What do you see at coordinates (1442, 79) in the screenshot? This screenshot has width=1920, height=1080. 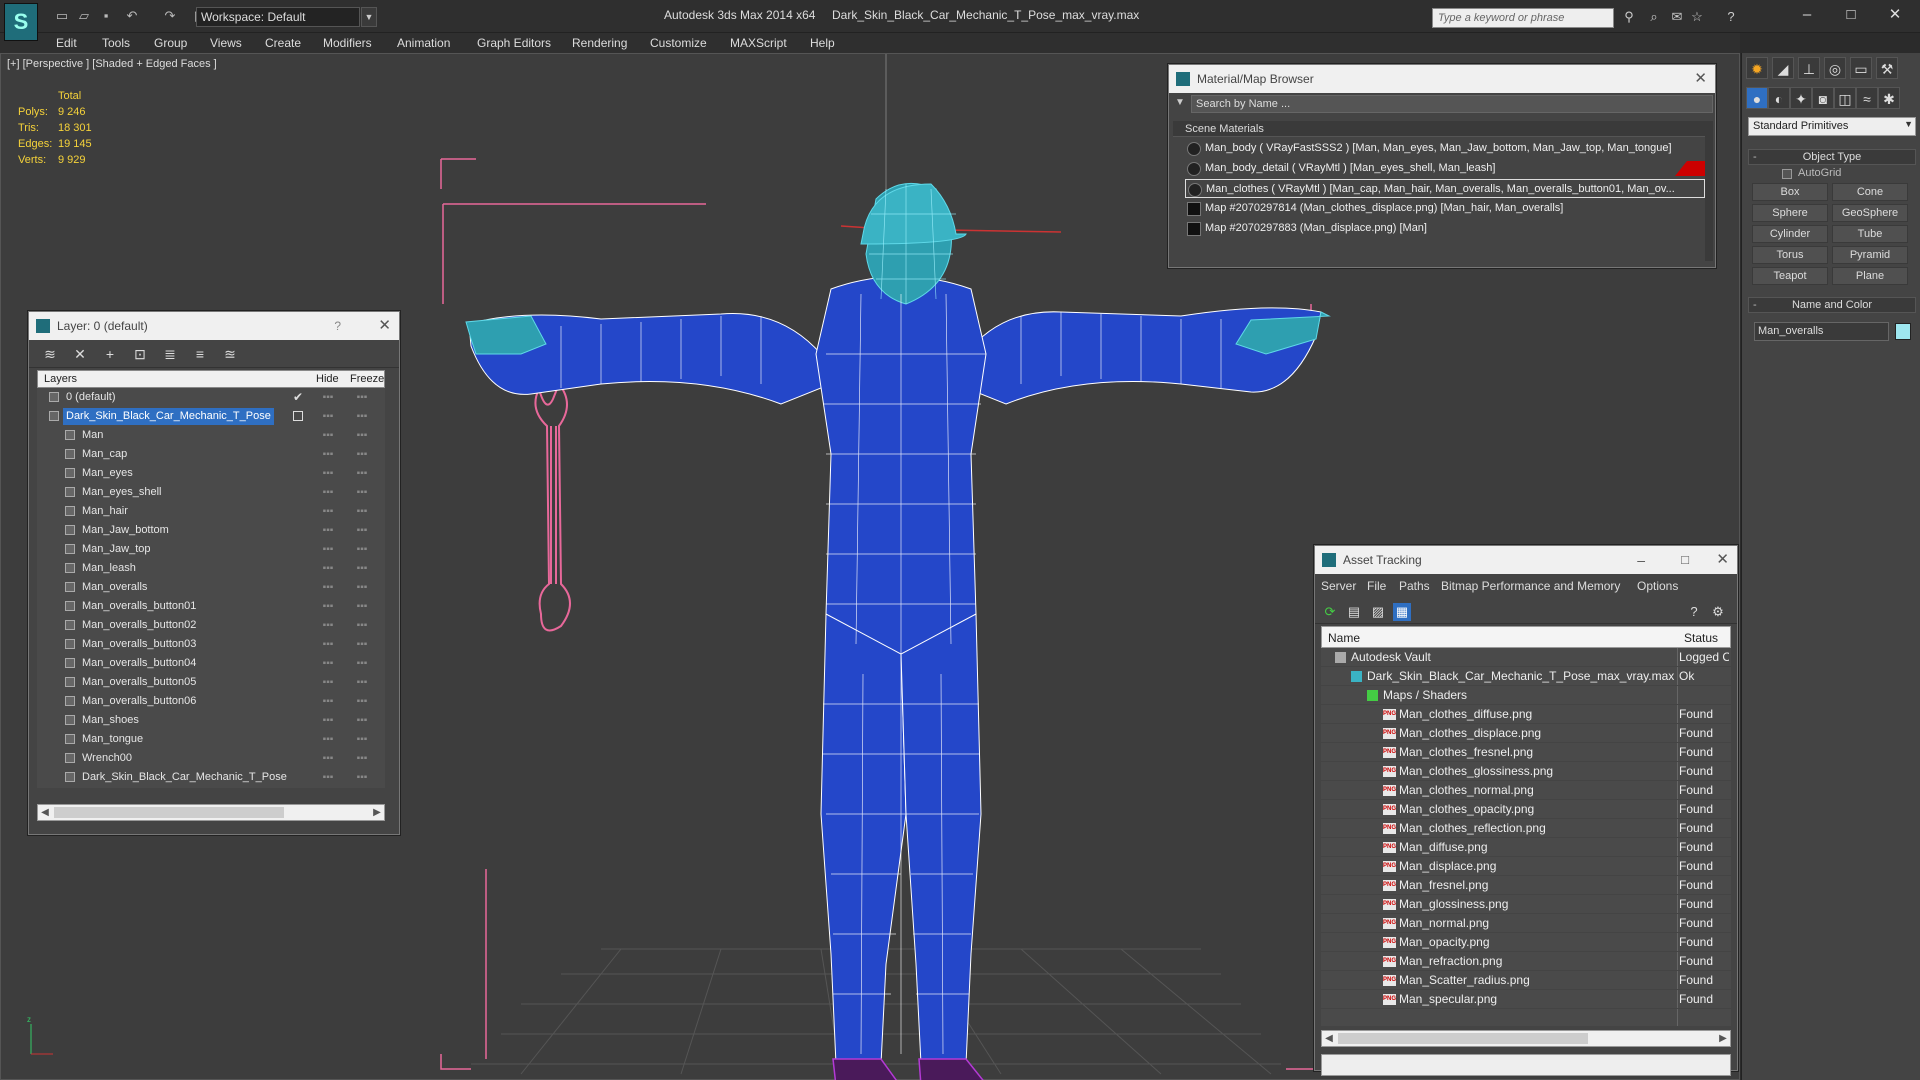 I see `material-browser-titlebar: Material/Map Browser ✕` at bounding box center [1442, 79].